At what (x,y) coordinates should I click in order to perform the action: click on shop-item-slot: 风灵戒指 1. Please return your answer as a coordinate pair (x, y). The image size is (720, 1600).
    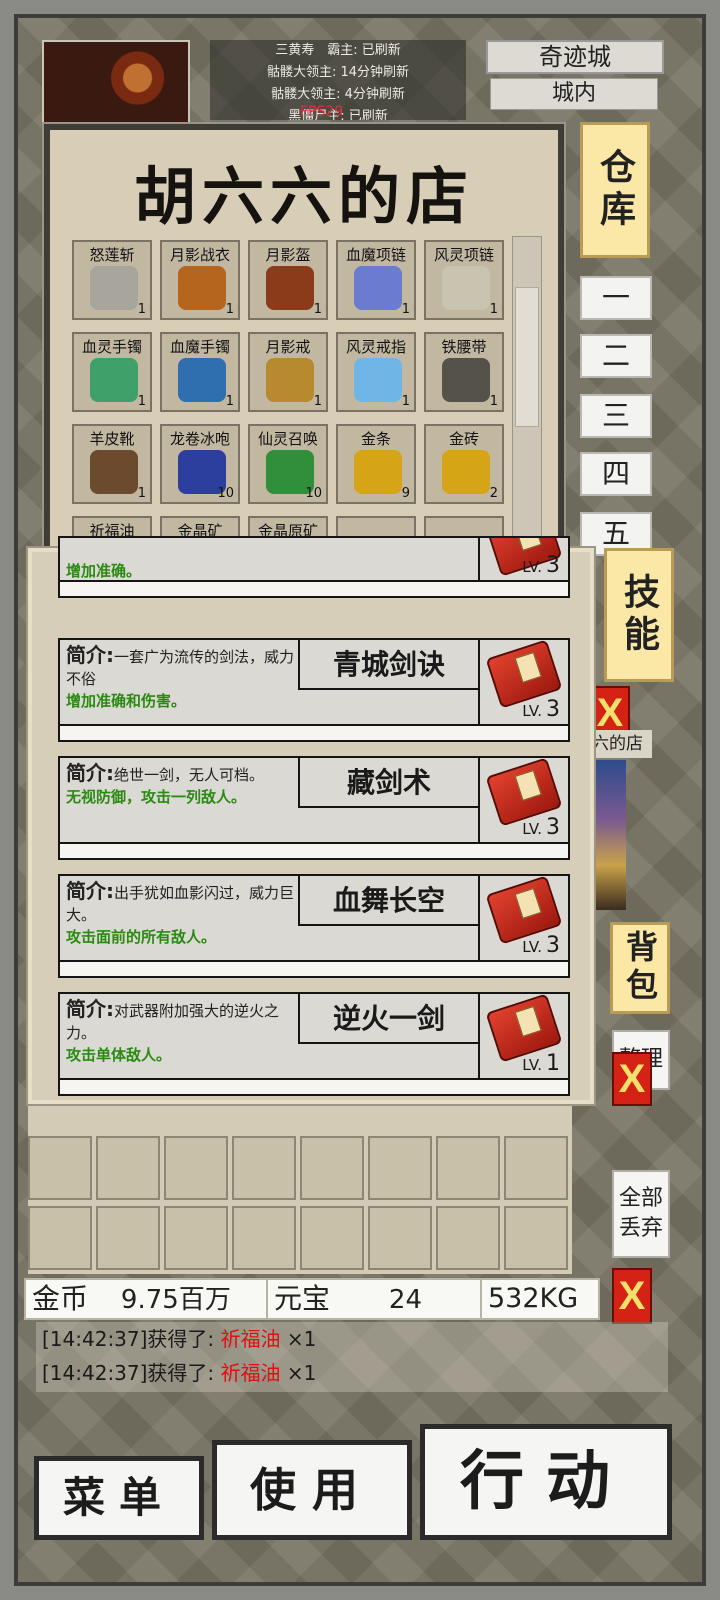
    Looking at the image, I should click on (376, 372).